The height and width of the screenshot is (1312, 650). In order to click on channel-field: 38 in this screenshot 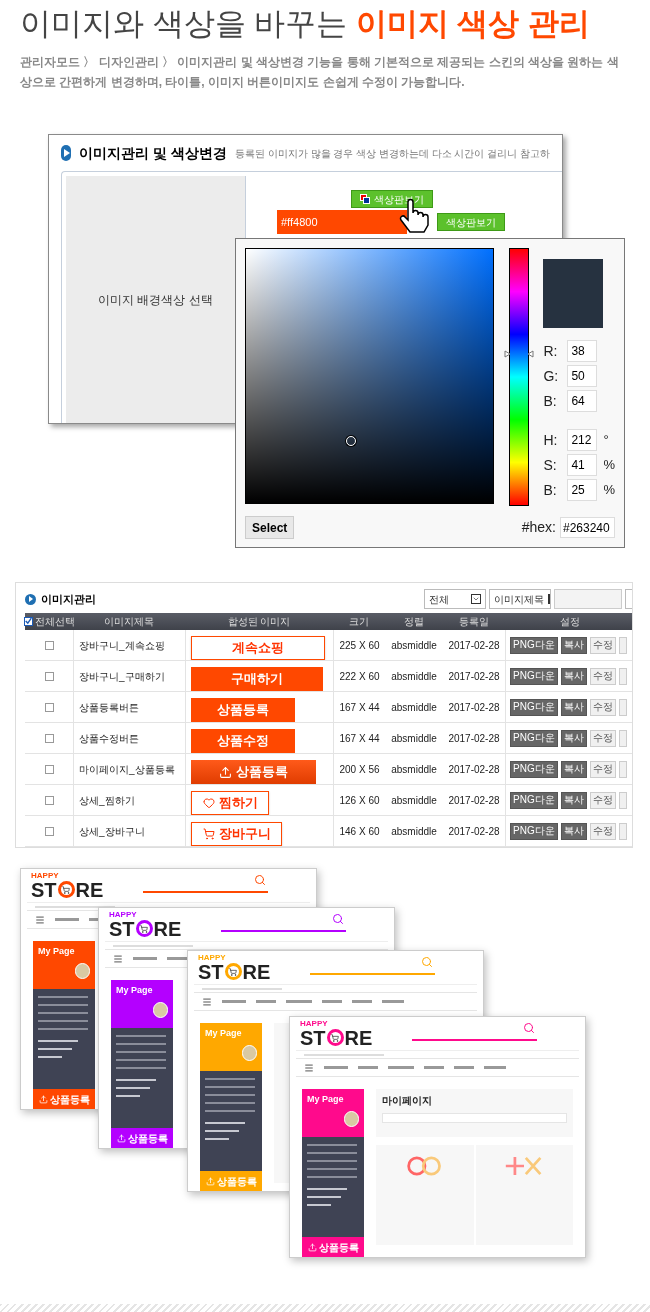, I will do `click(582, 351)`.